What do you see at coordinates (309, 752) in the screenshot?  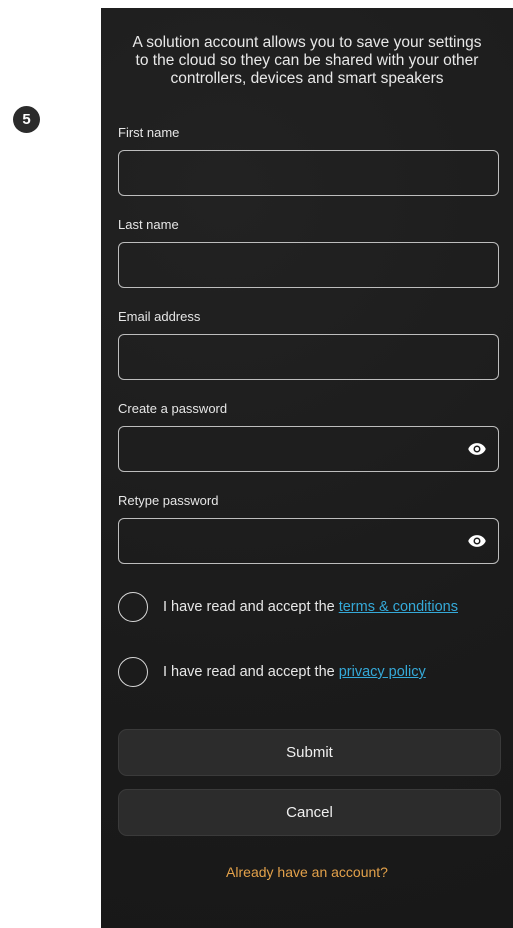 I see `submit-button: Submit` at bounding box center [309, 752].